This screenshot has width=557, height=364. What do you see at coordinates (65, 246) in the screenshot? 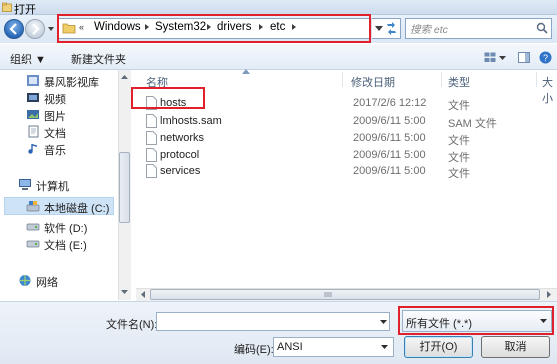
I see `nav-label: 文档 (E:)` at bounding box center [65, 246].